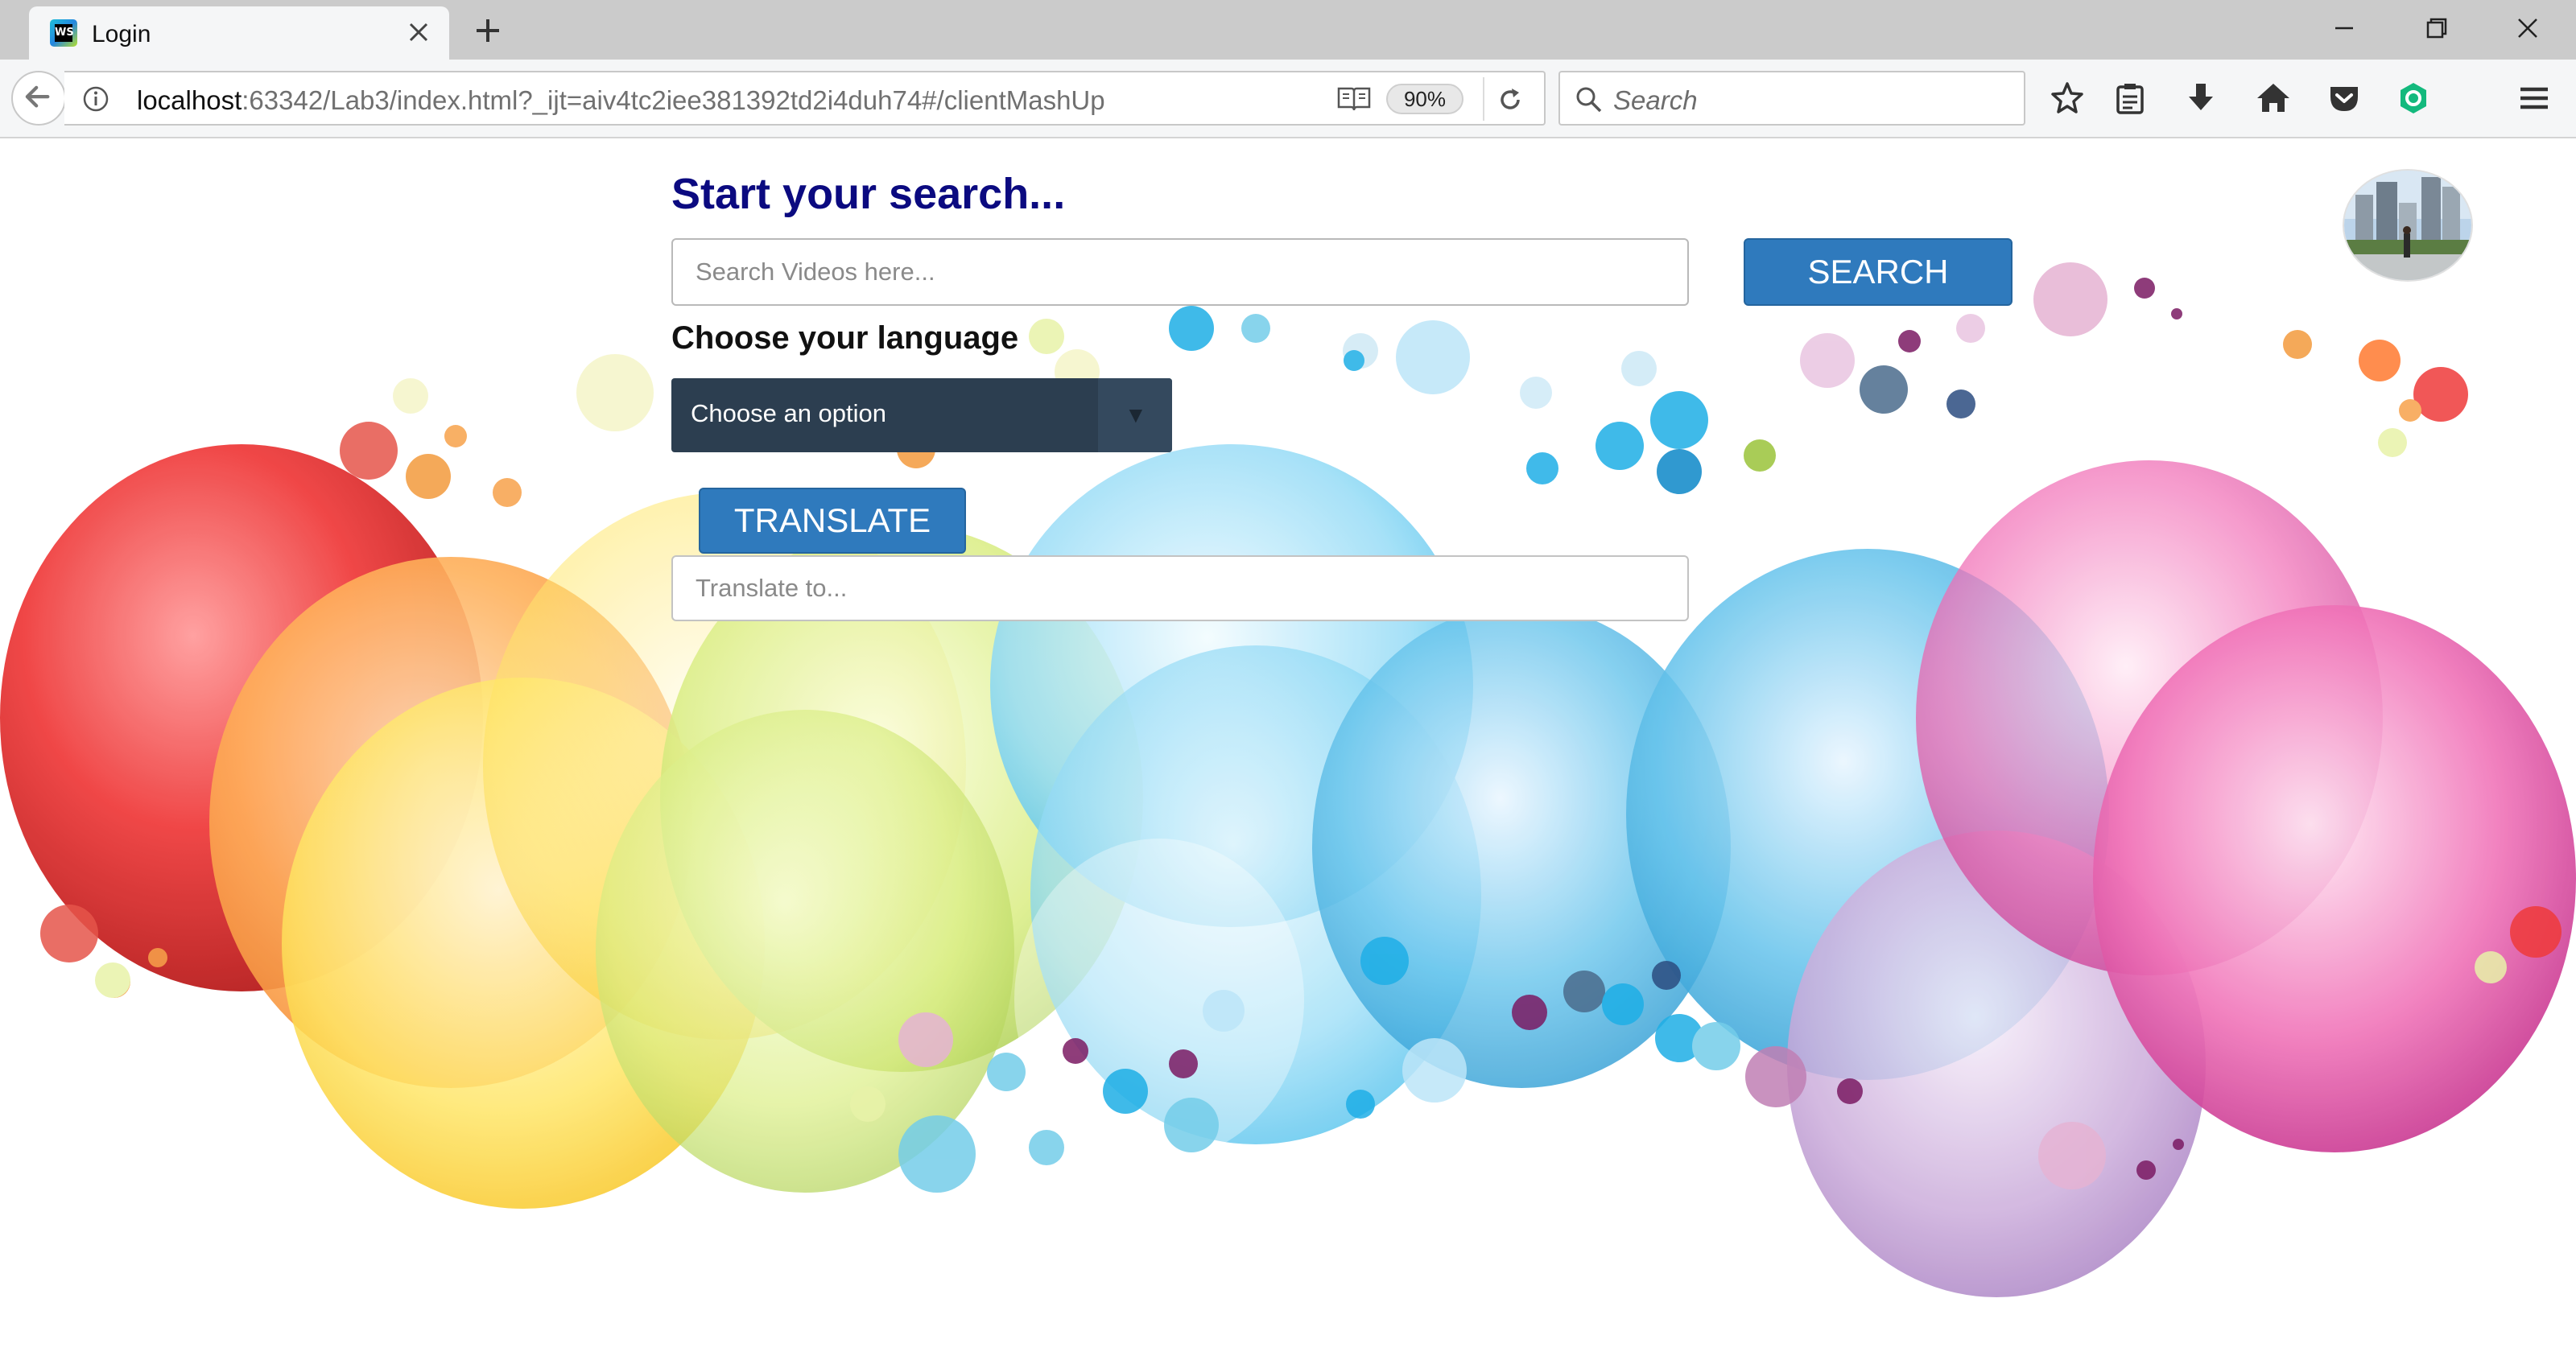 This screenshot has height=1356, width=2576. I want to click on bookmark-star-icon, so click(2067, 97).